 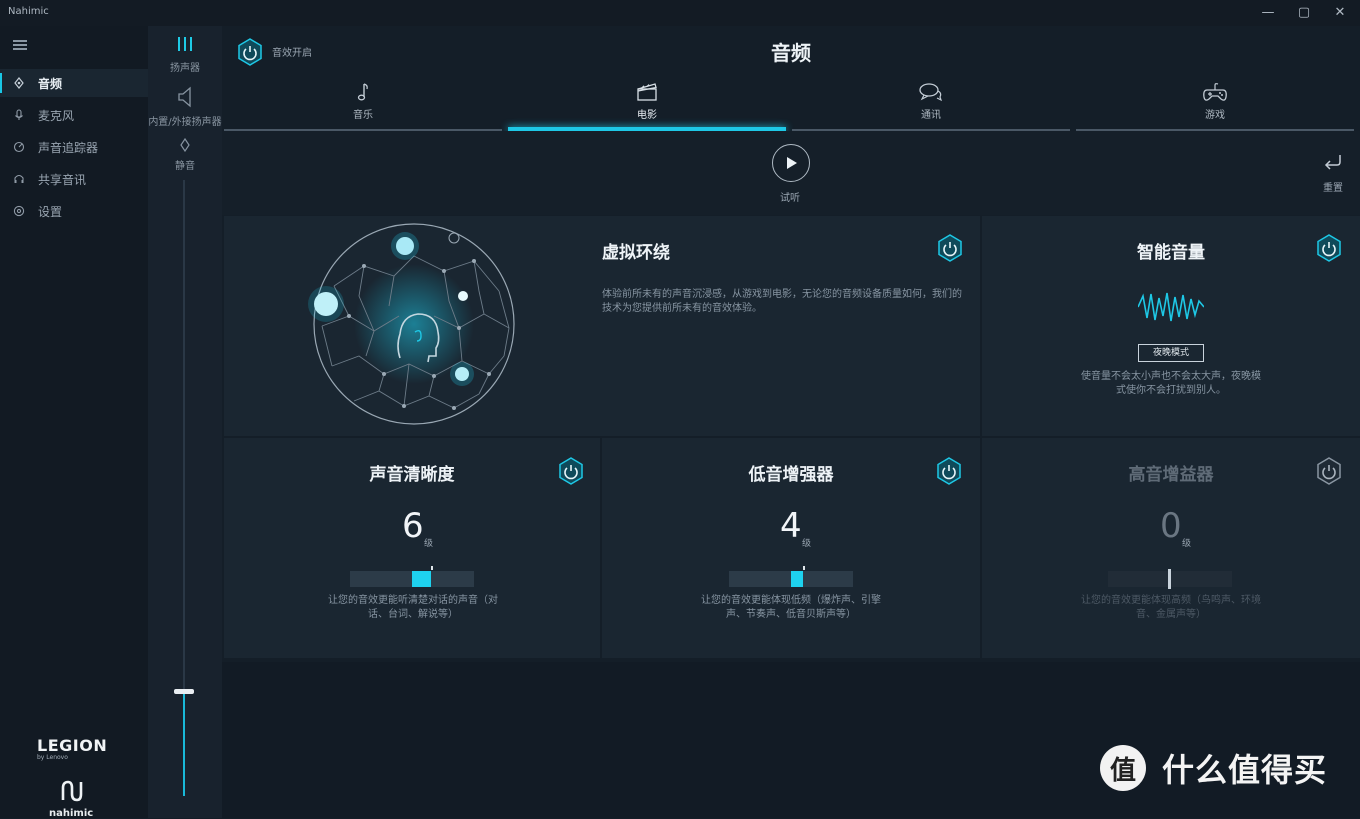 I want to click on sound-tracker-icon, so click(x=19, y=147).